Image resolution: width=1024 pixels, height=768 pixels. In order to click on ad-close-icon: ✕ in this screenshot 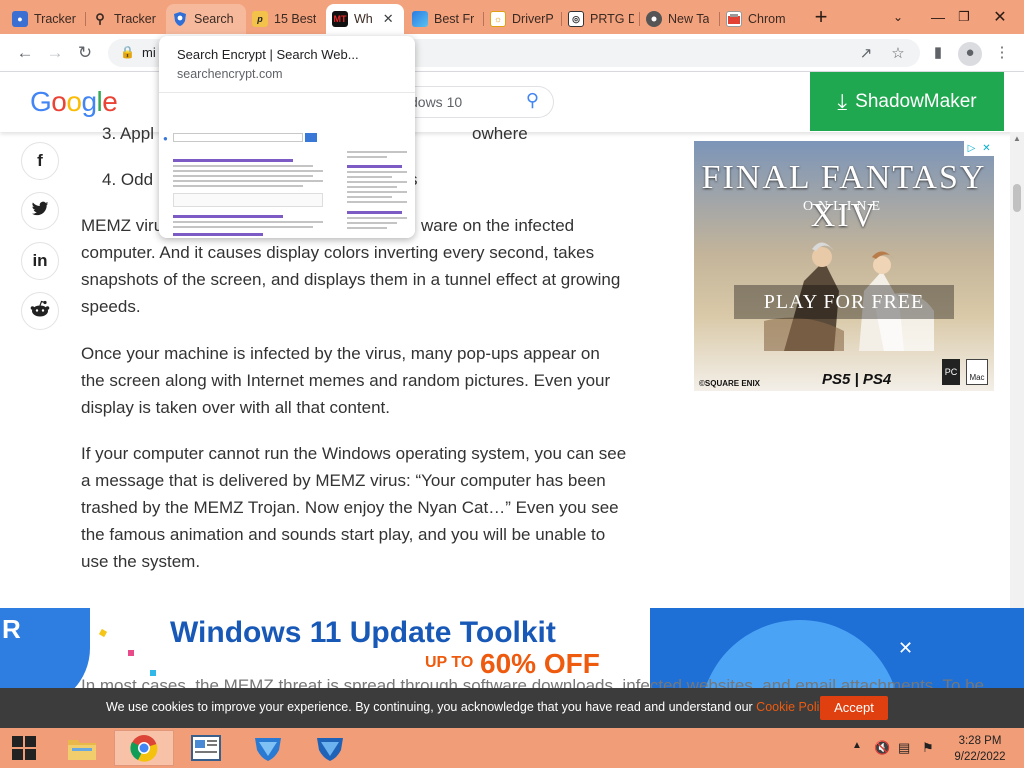, I will do `click(986, 148)`.